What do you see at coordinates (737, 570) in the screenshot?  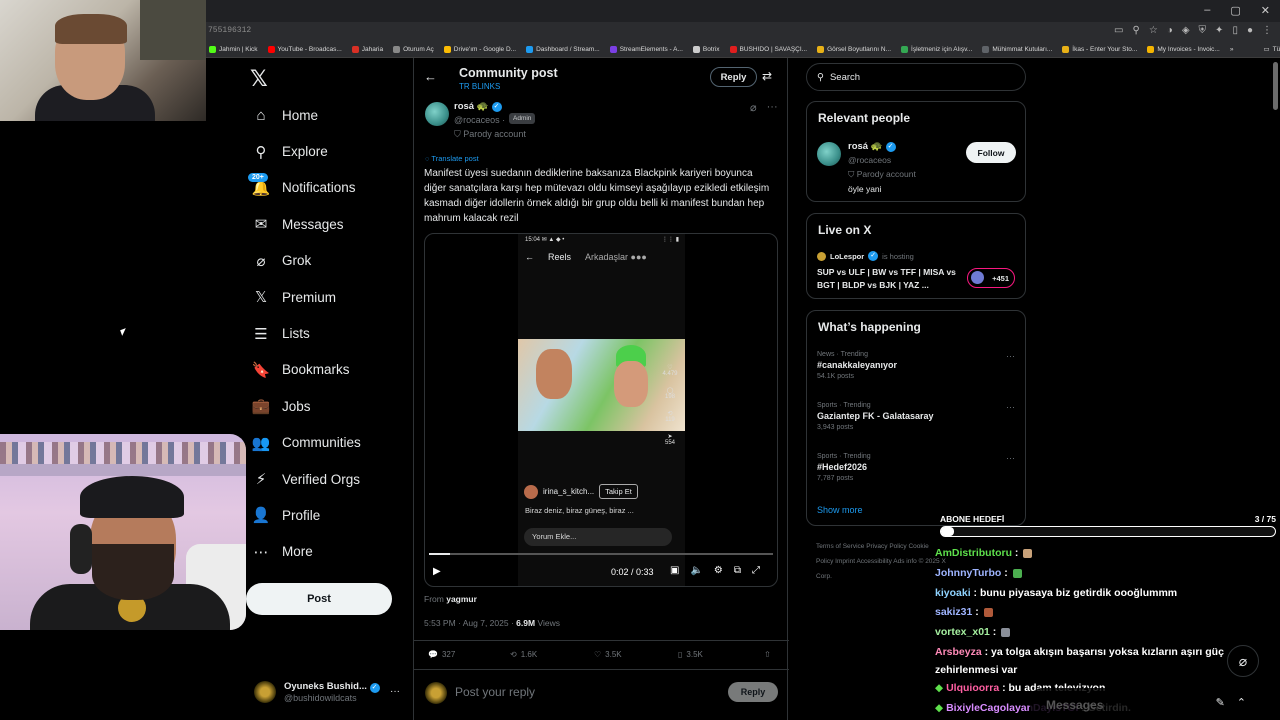 I see `pip-icon: ⧉` at bounding box center [737, 570].